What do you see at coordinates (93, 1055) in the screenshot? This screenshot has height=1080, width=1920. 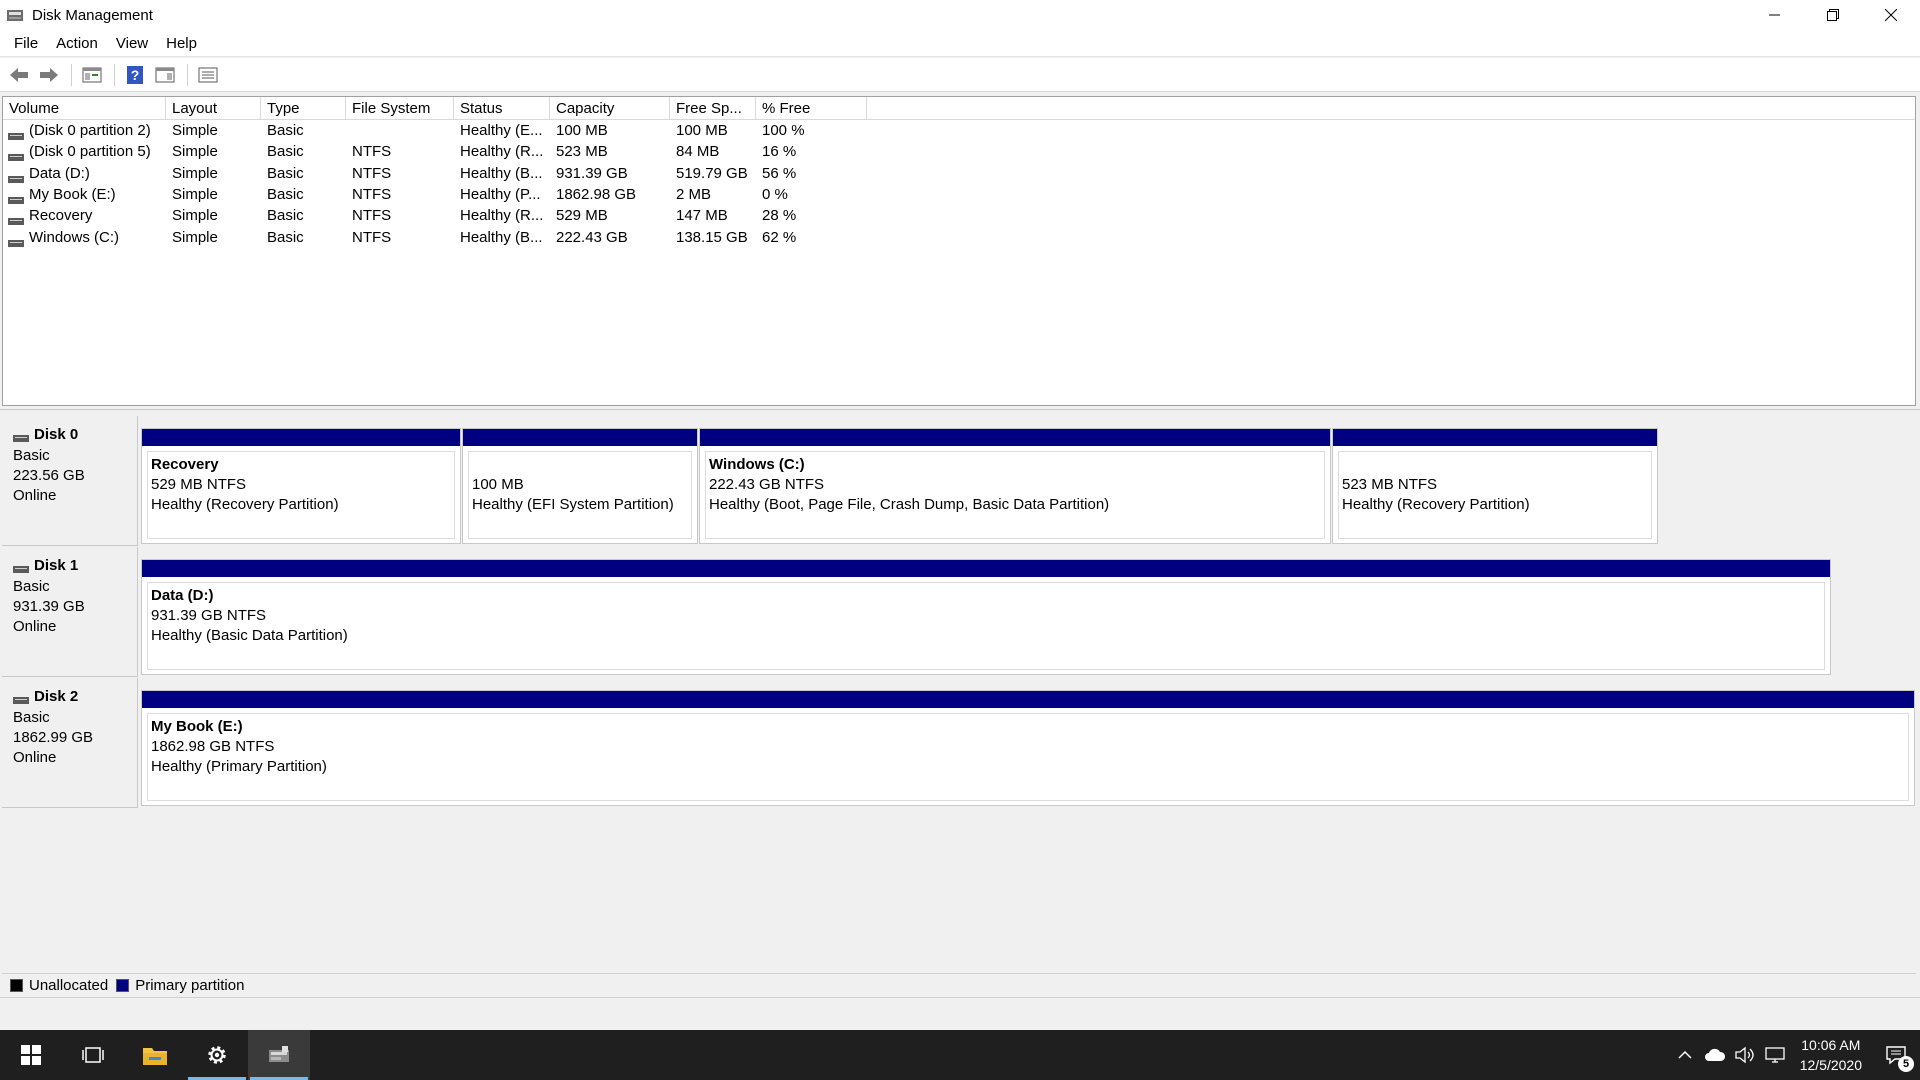 I see `task-view-button` at bounding box center [93, 1055].